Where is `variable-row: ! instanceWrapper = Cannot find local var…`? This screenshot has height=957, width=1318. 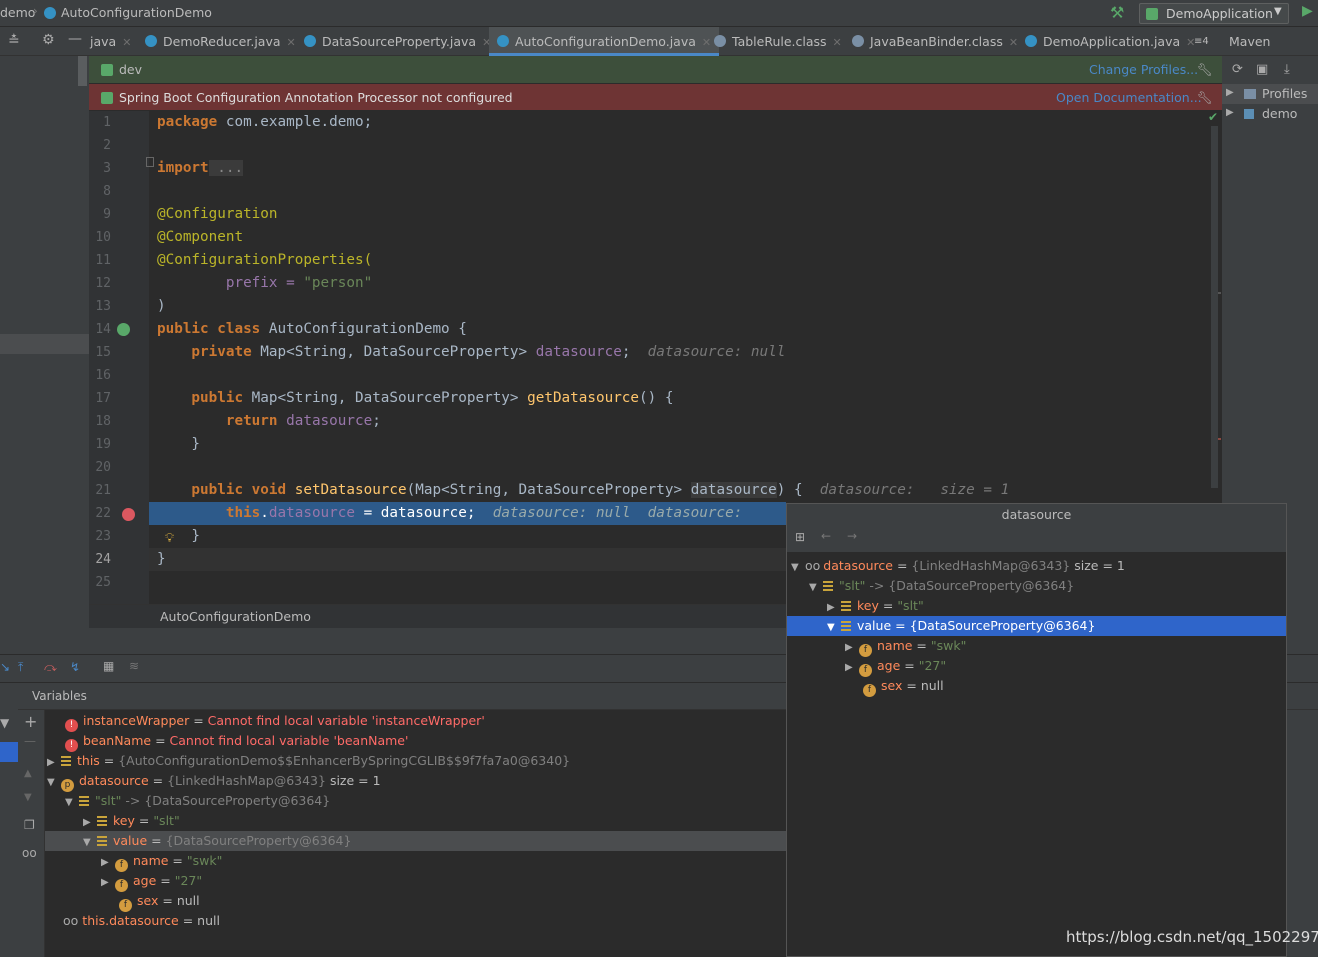
variable-row: ! instanceWrapper = Cannot find local var… is located at coordinates (275, 721).